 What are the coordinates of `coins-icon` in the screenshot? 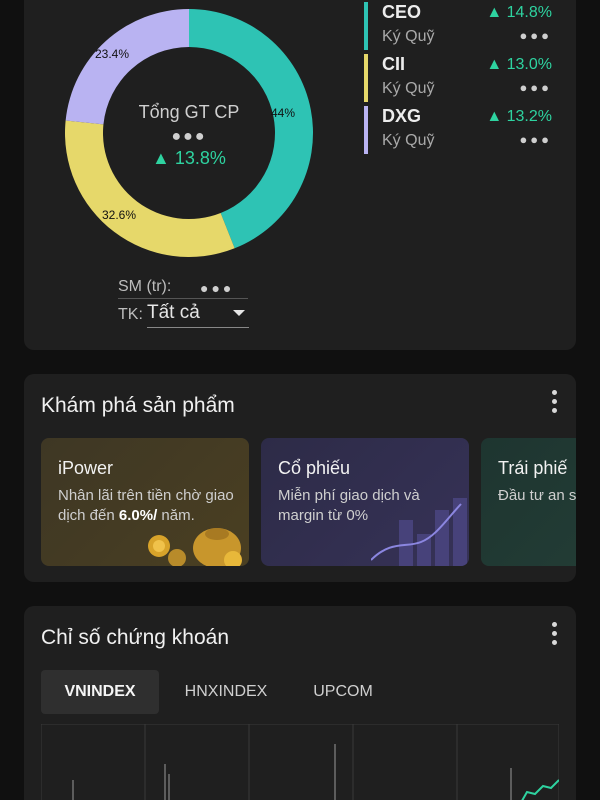 It's located at (195, 547).